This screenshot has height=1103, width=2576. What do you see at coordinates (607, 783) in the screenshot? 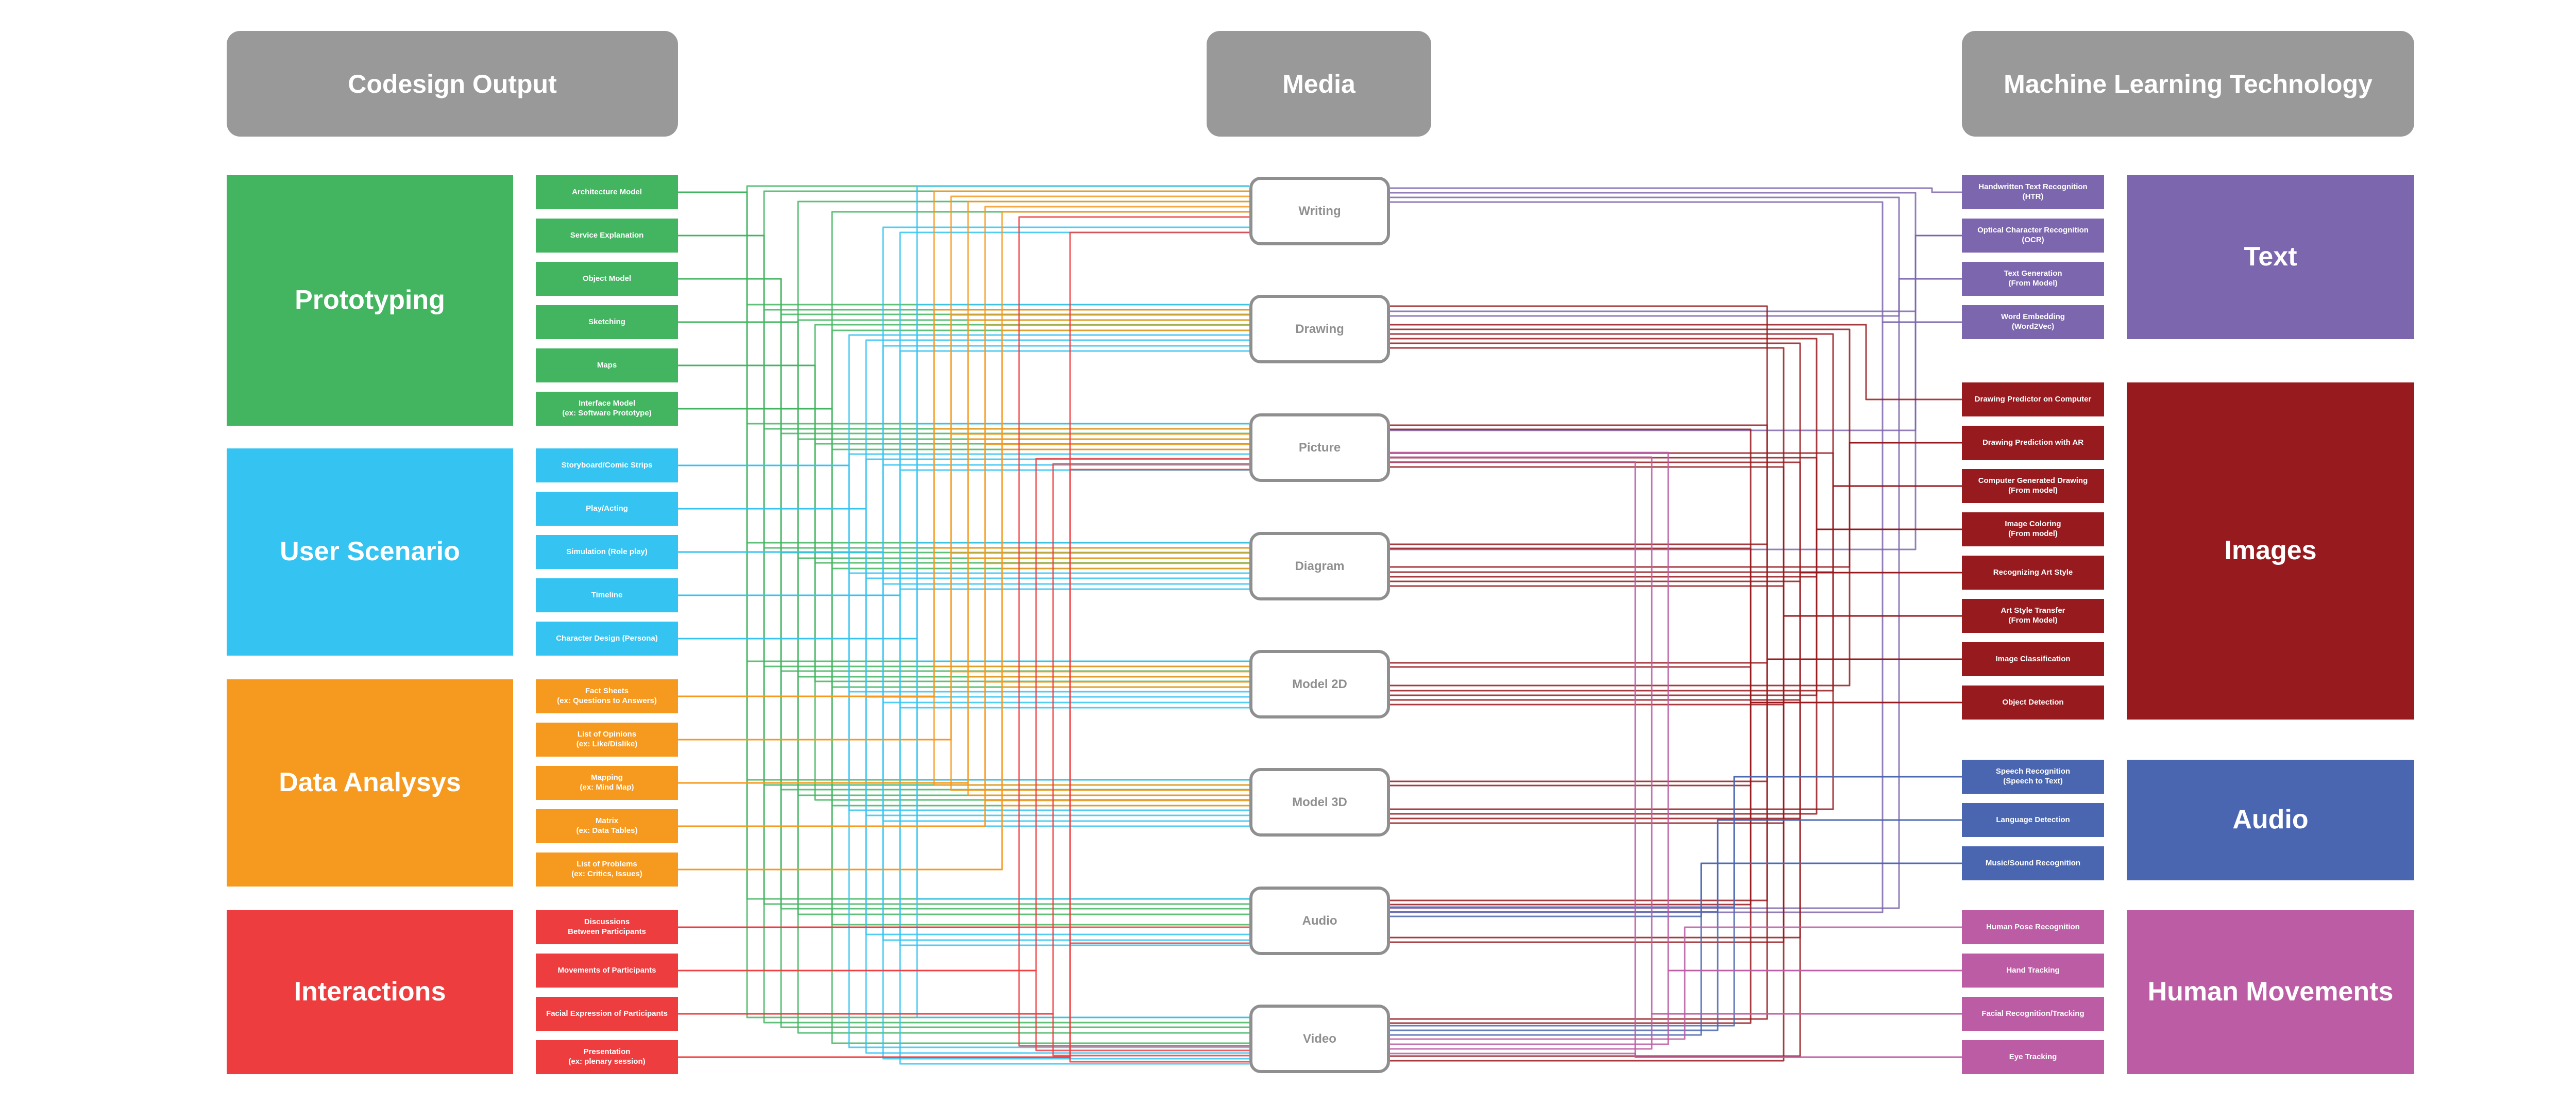
I see `codesign-item-mapping-ex-mind-map: Mapping (ex: Mind Map)` at bounding box center [607, 783].